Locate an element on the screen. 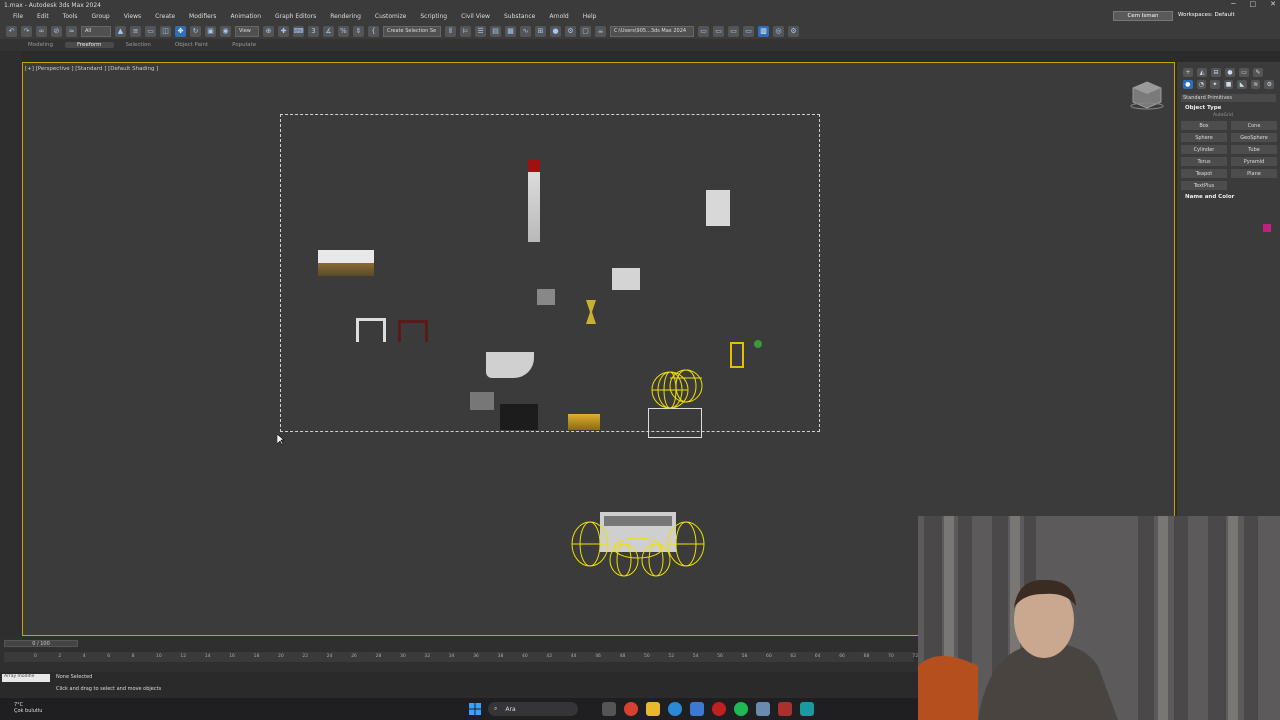  tube-button: Tube is located at coordinates (1254, 149).